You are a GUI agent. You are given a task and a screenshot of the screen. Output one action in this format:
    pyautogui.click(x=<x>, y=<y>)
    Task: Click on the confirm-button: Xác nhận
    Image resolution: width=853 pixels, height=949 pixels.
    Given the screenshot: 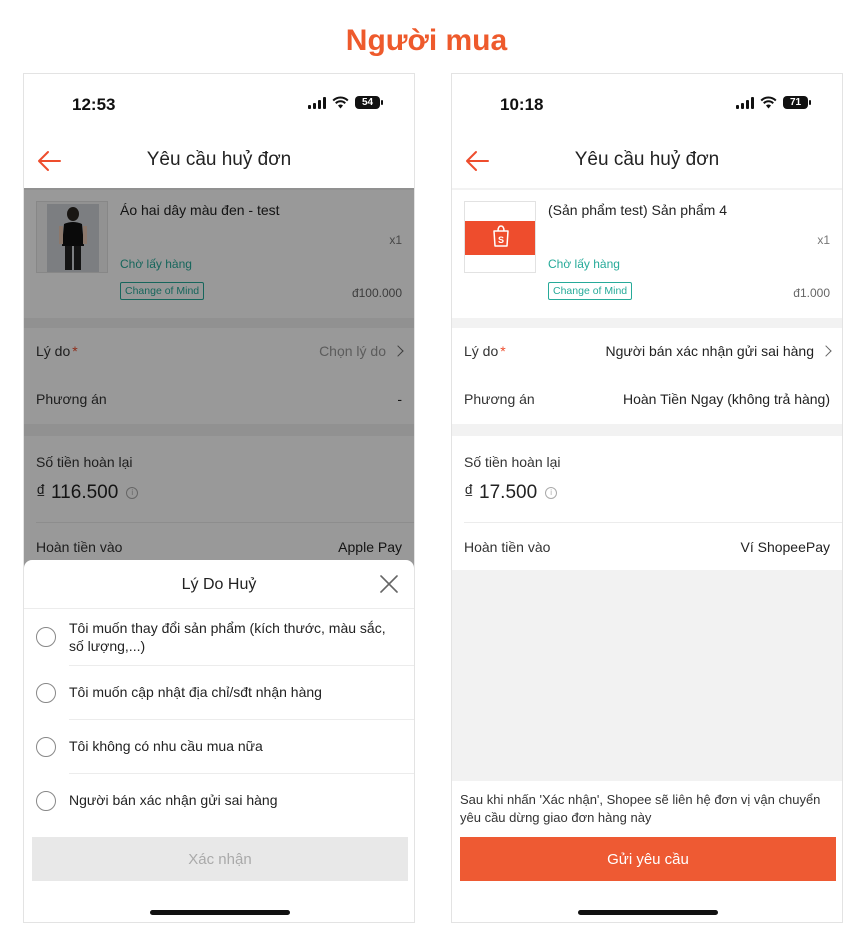 What is the action you would take?
    pyautogui.click(x=220, y=859)
    